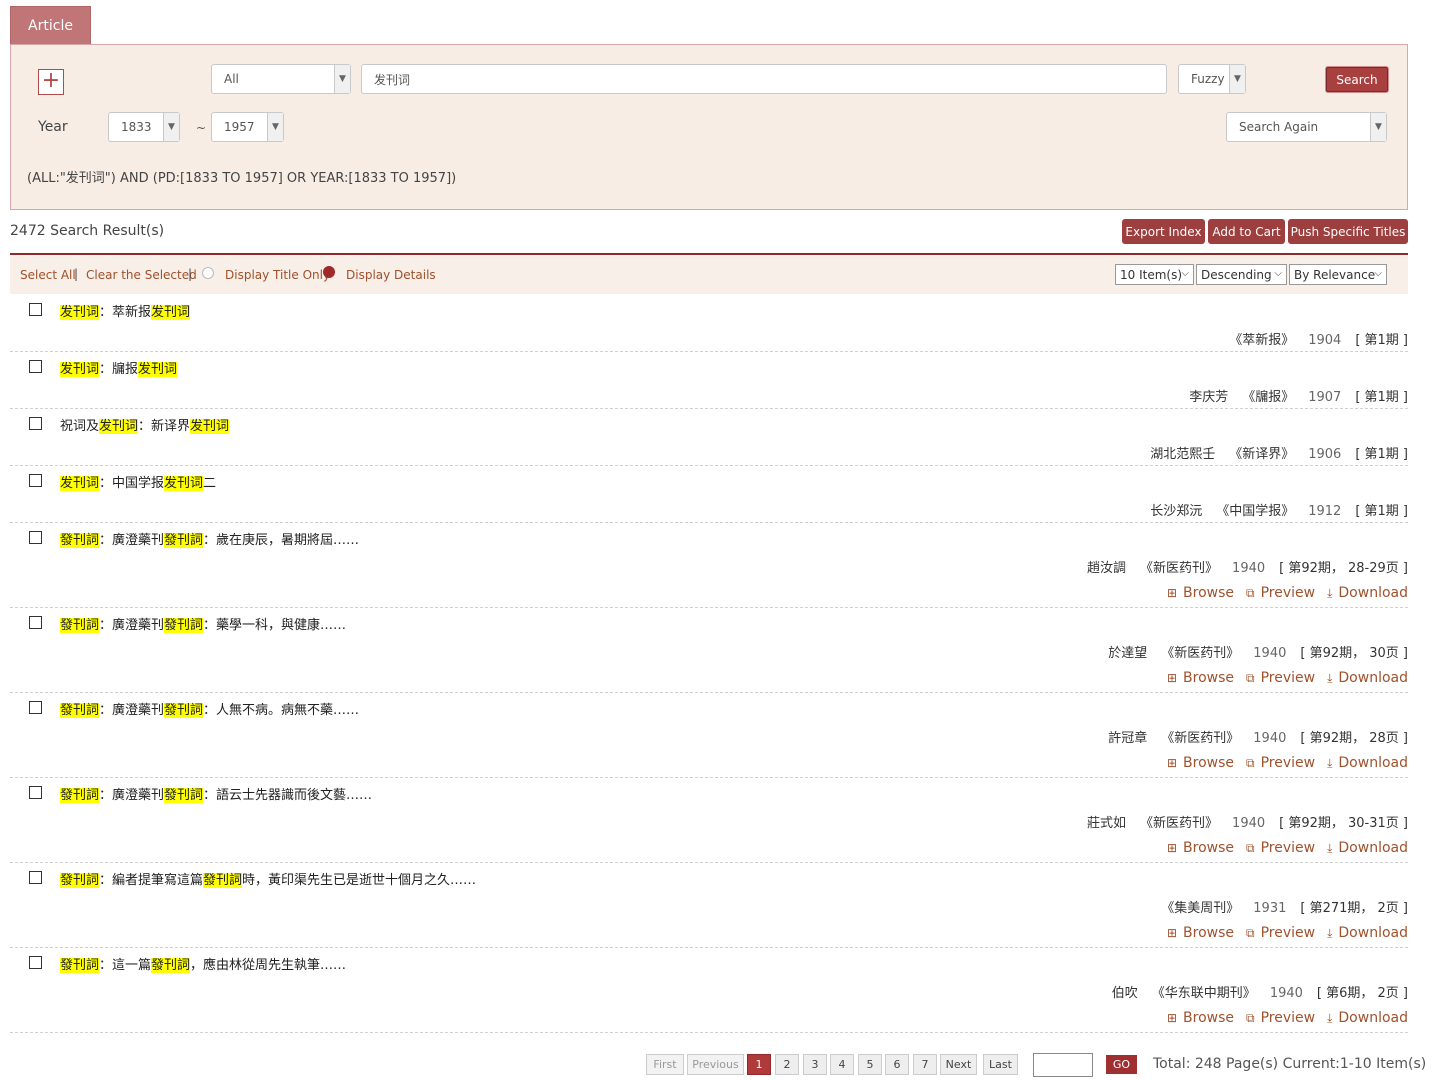 Image resolution: width=1447 pixels, height=1080 pixels. What do you see at coordinates (48, 275) in the screenshot?
I see `select-all-link: Select All` at bounding box center [48, 275].